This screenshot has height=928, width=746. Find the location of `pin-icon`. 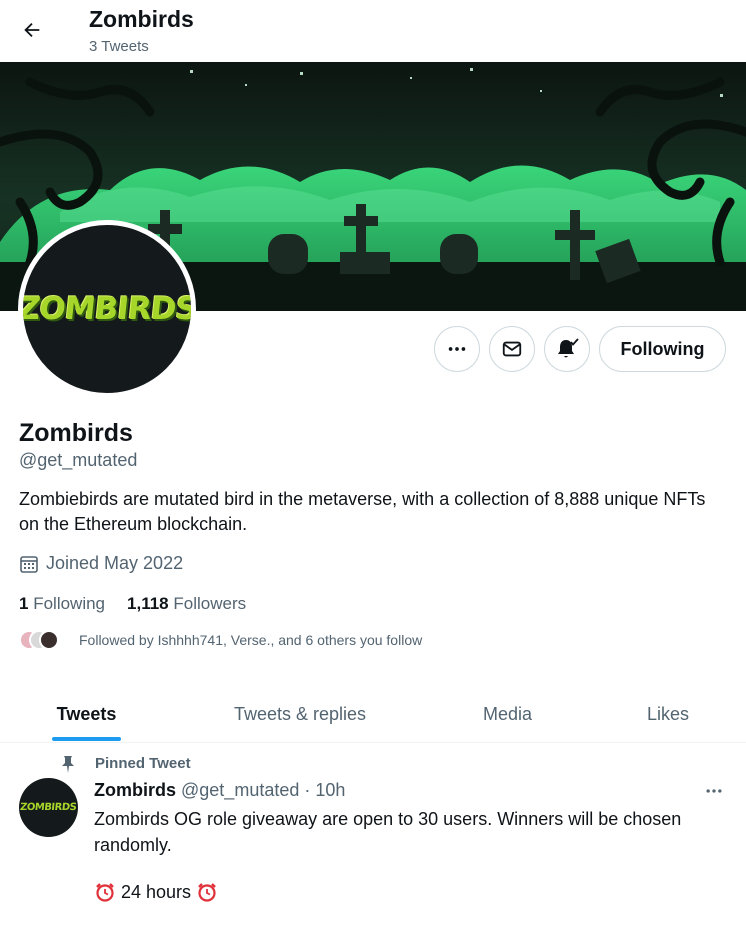

pin-icon is located at coordinates (68, 764).